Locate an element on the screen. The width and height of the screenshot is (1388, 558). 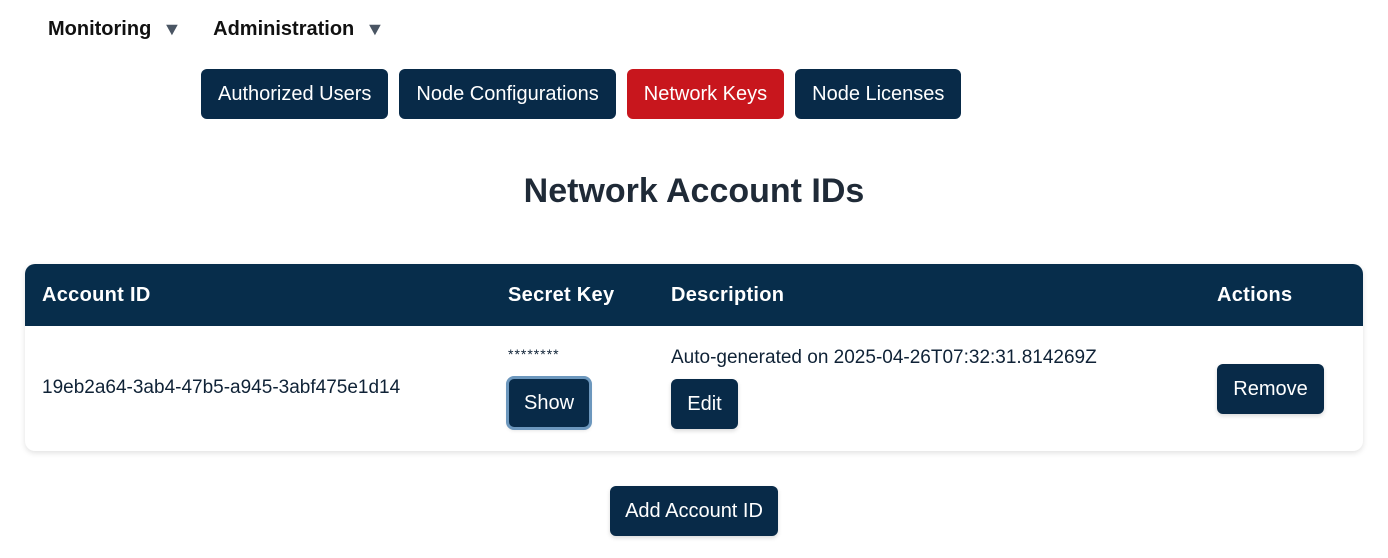
tab-node-configurations: Node Configurations is located at coordinates (507, 94).